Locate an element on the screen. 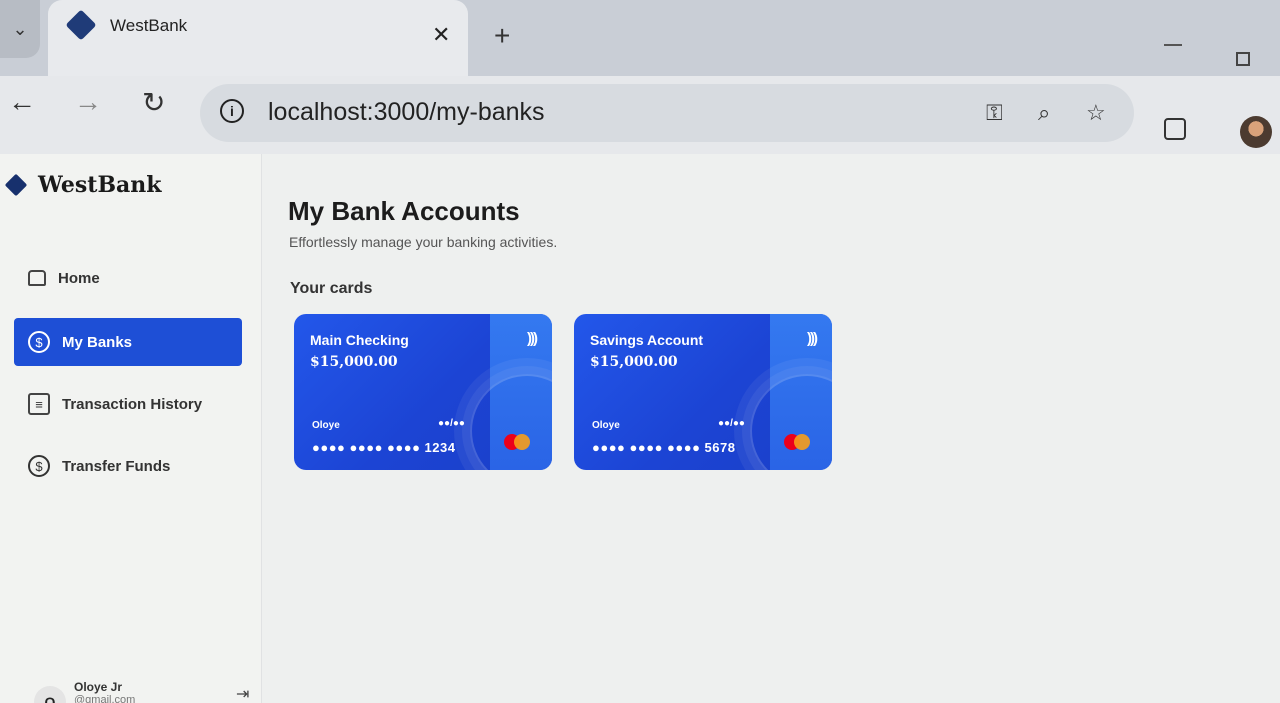  browser-toolbar: ← → ↻ i localhost:3000/my-banks ⚿ ⌕ ☆ is located at coordinates (640, 115).